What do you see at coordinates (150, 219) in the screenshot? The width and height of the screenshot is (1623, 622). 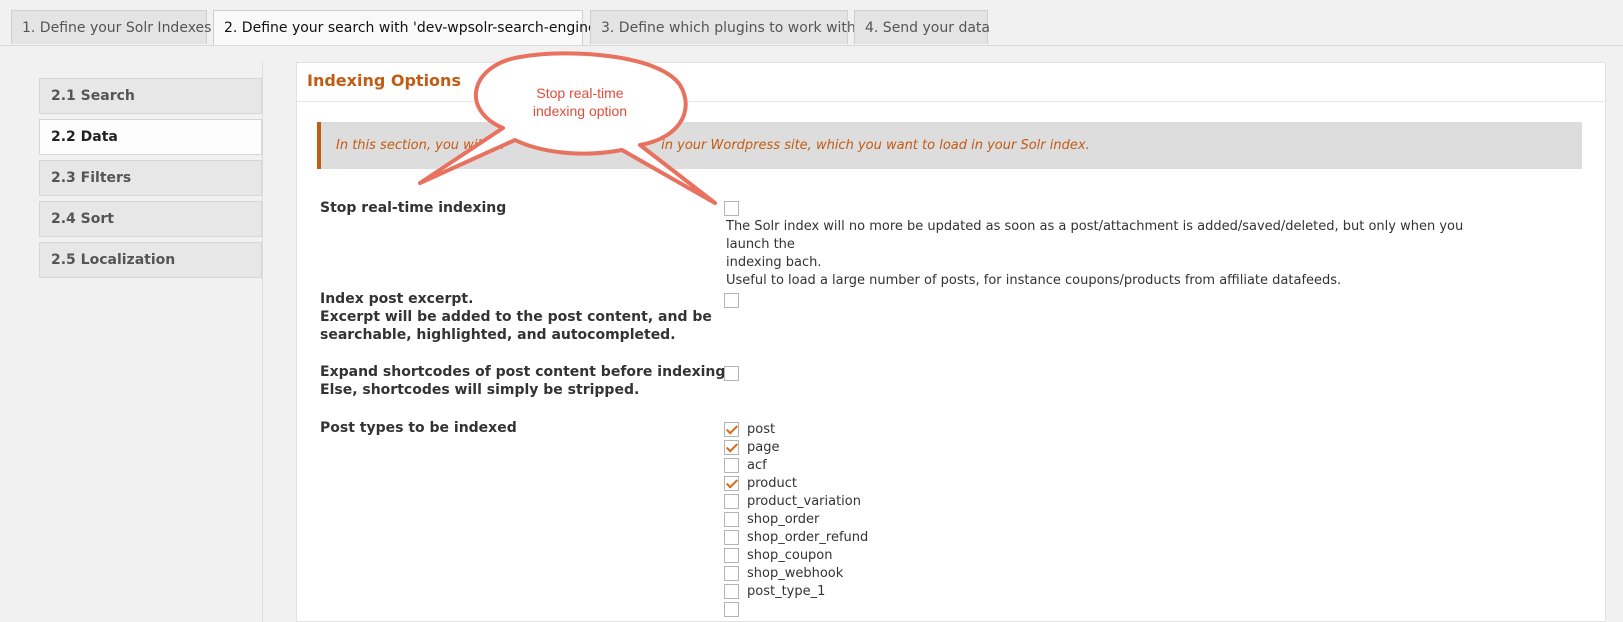 I see `subnav-item-sort: 2.4 Sort` at bounding box center [150, 219].